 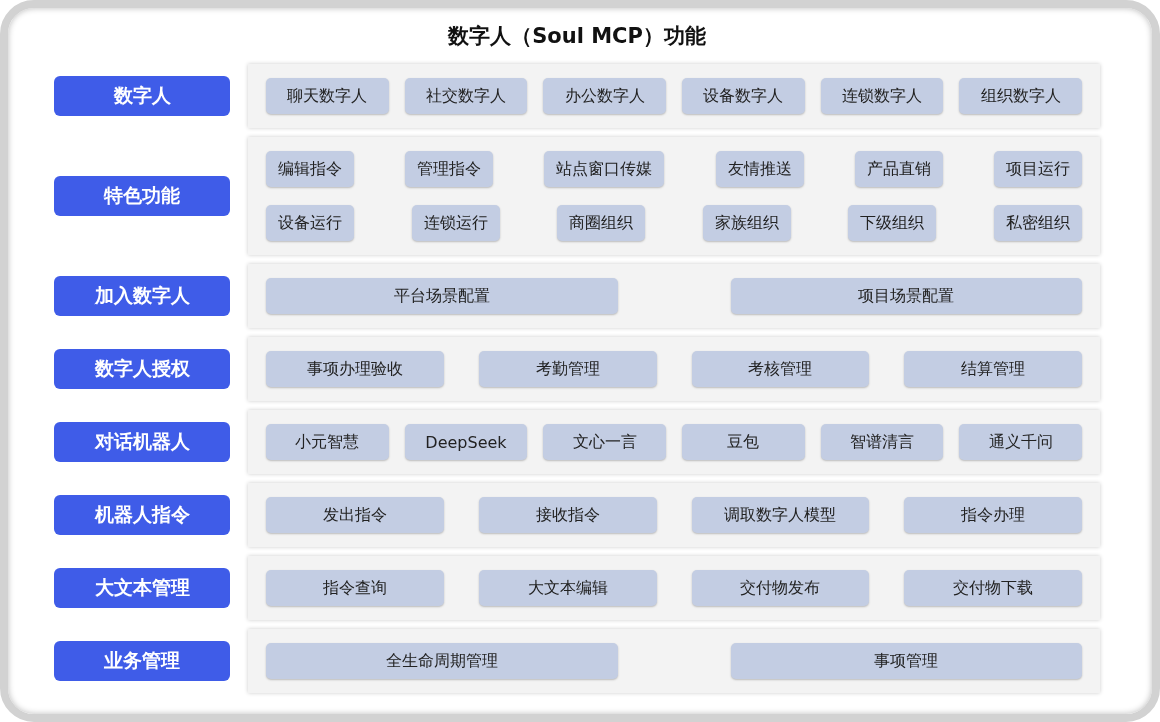 What do you see at coordinates (142, 196) in the screenshot?
I see `category-label: 特色功能` at bounding box center [142, 196].